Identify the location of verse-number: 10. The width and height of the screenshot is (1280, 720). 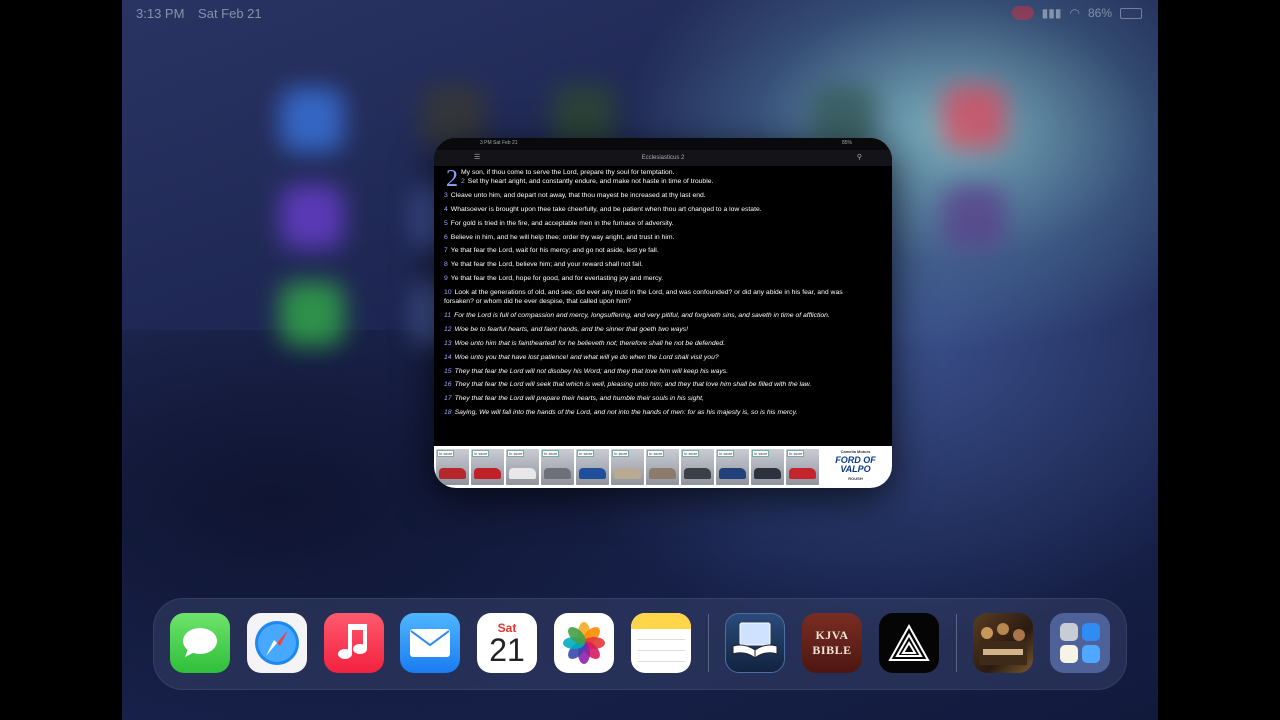
(448, 293).